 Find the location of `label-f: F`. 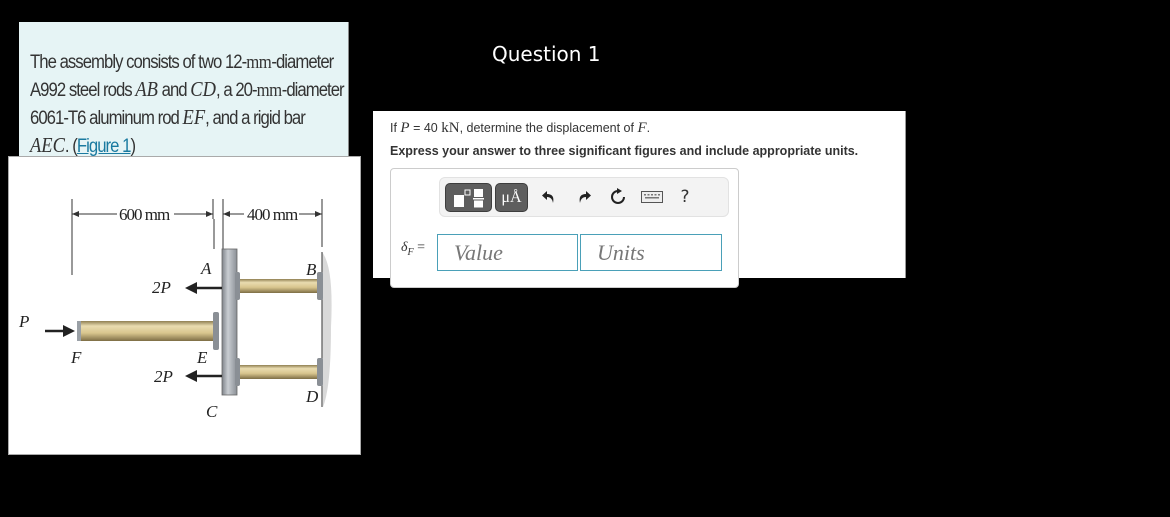

label-f: F is located at coordinates (76, 357).